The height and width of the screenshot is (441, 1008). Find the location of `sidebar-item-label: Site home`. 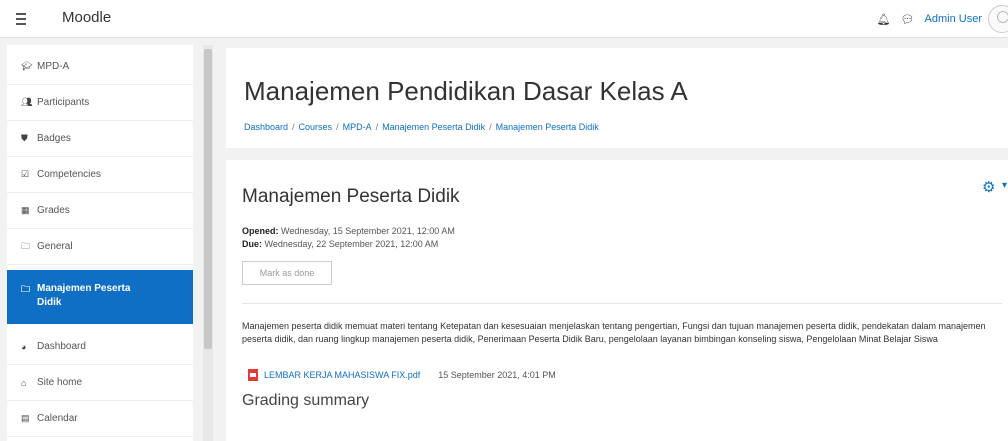

sidebar-item-label: Site home is located at coordinates (60, 382).